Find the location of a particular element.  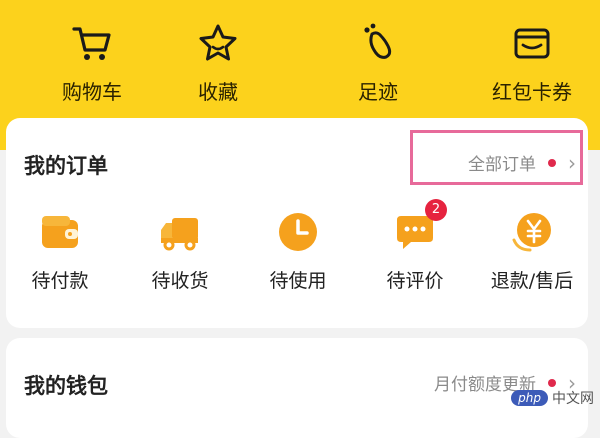

footprint-icon is located at coordinates (378, 41).